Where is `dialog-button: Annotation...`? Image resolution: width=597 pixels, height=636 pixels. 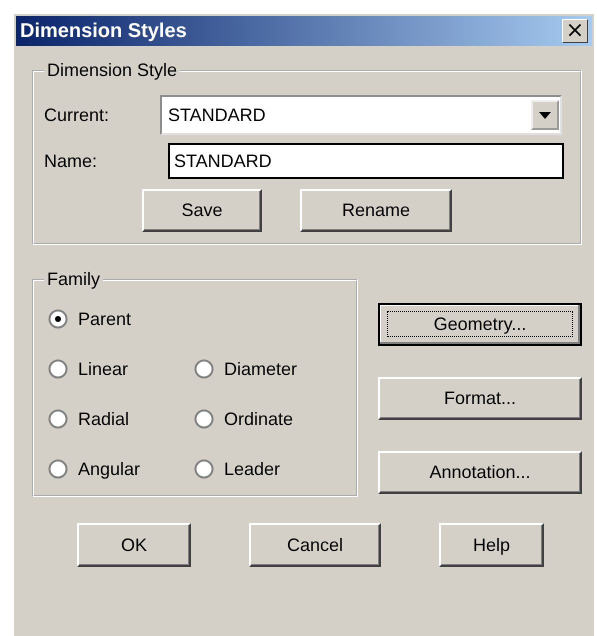
dialog-button: Annotation... is located at coordinates (480, 472).